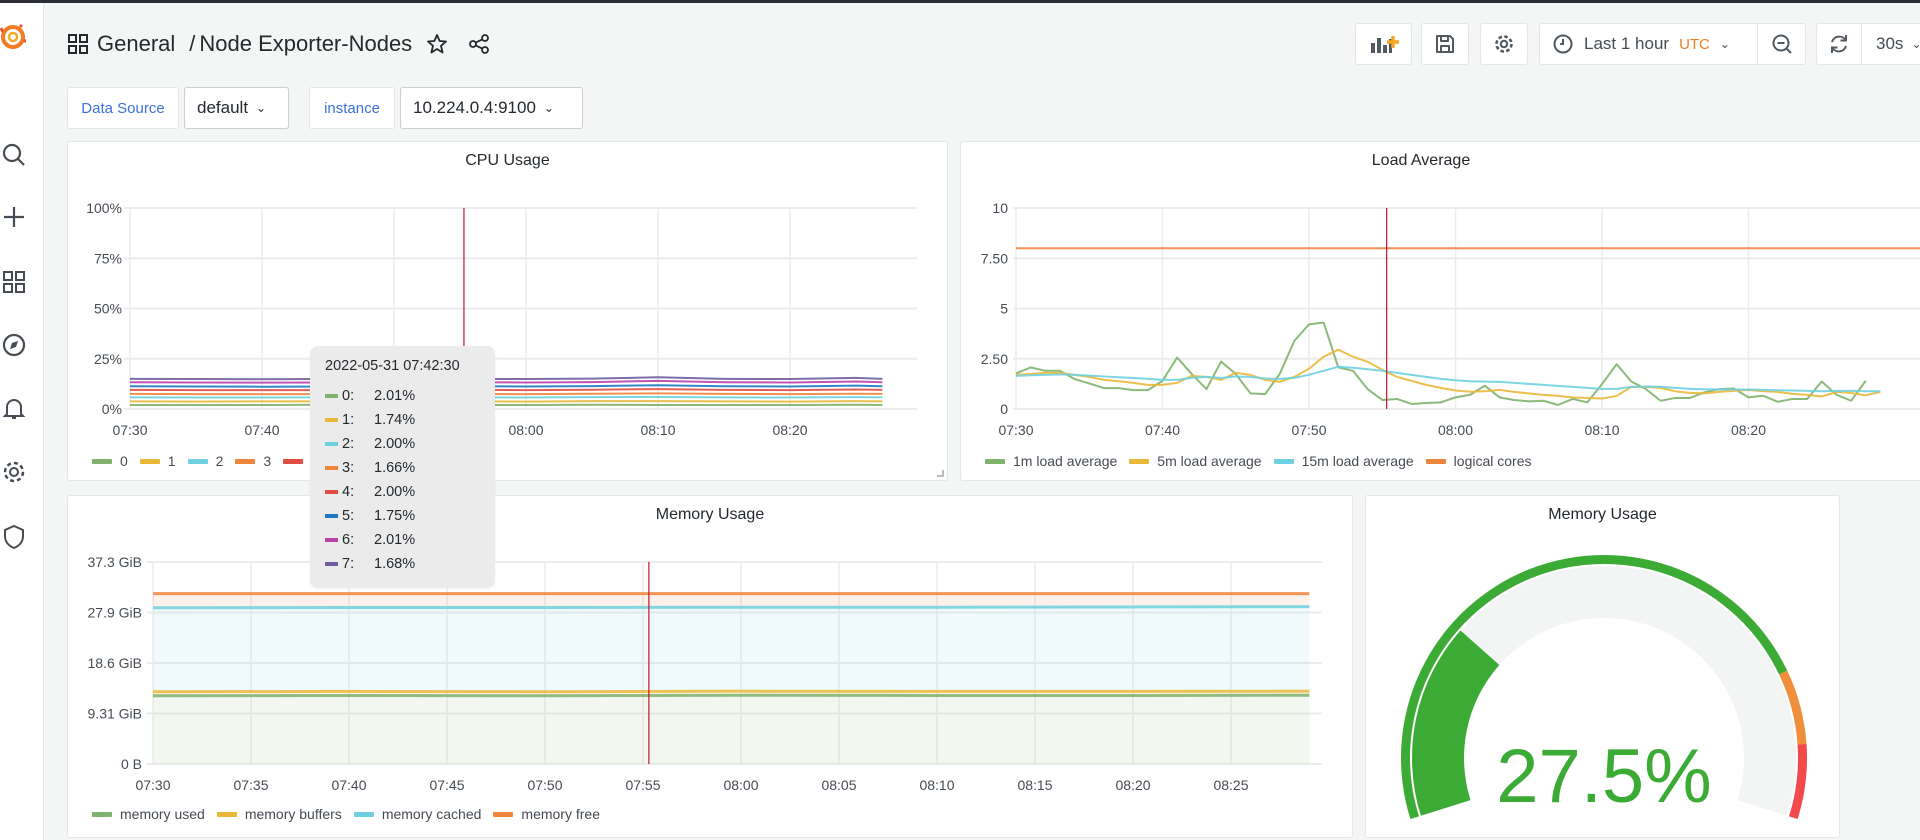 The height and width of the screenshot is (840, 1920). I want to click on legend-item: 2, so click(205, 461).